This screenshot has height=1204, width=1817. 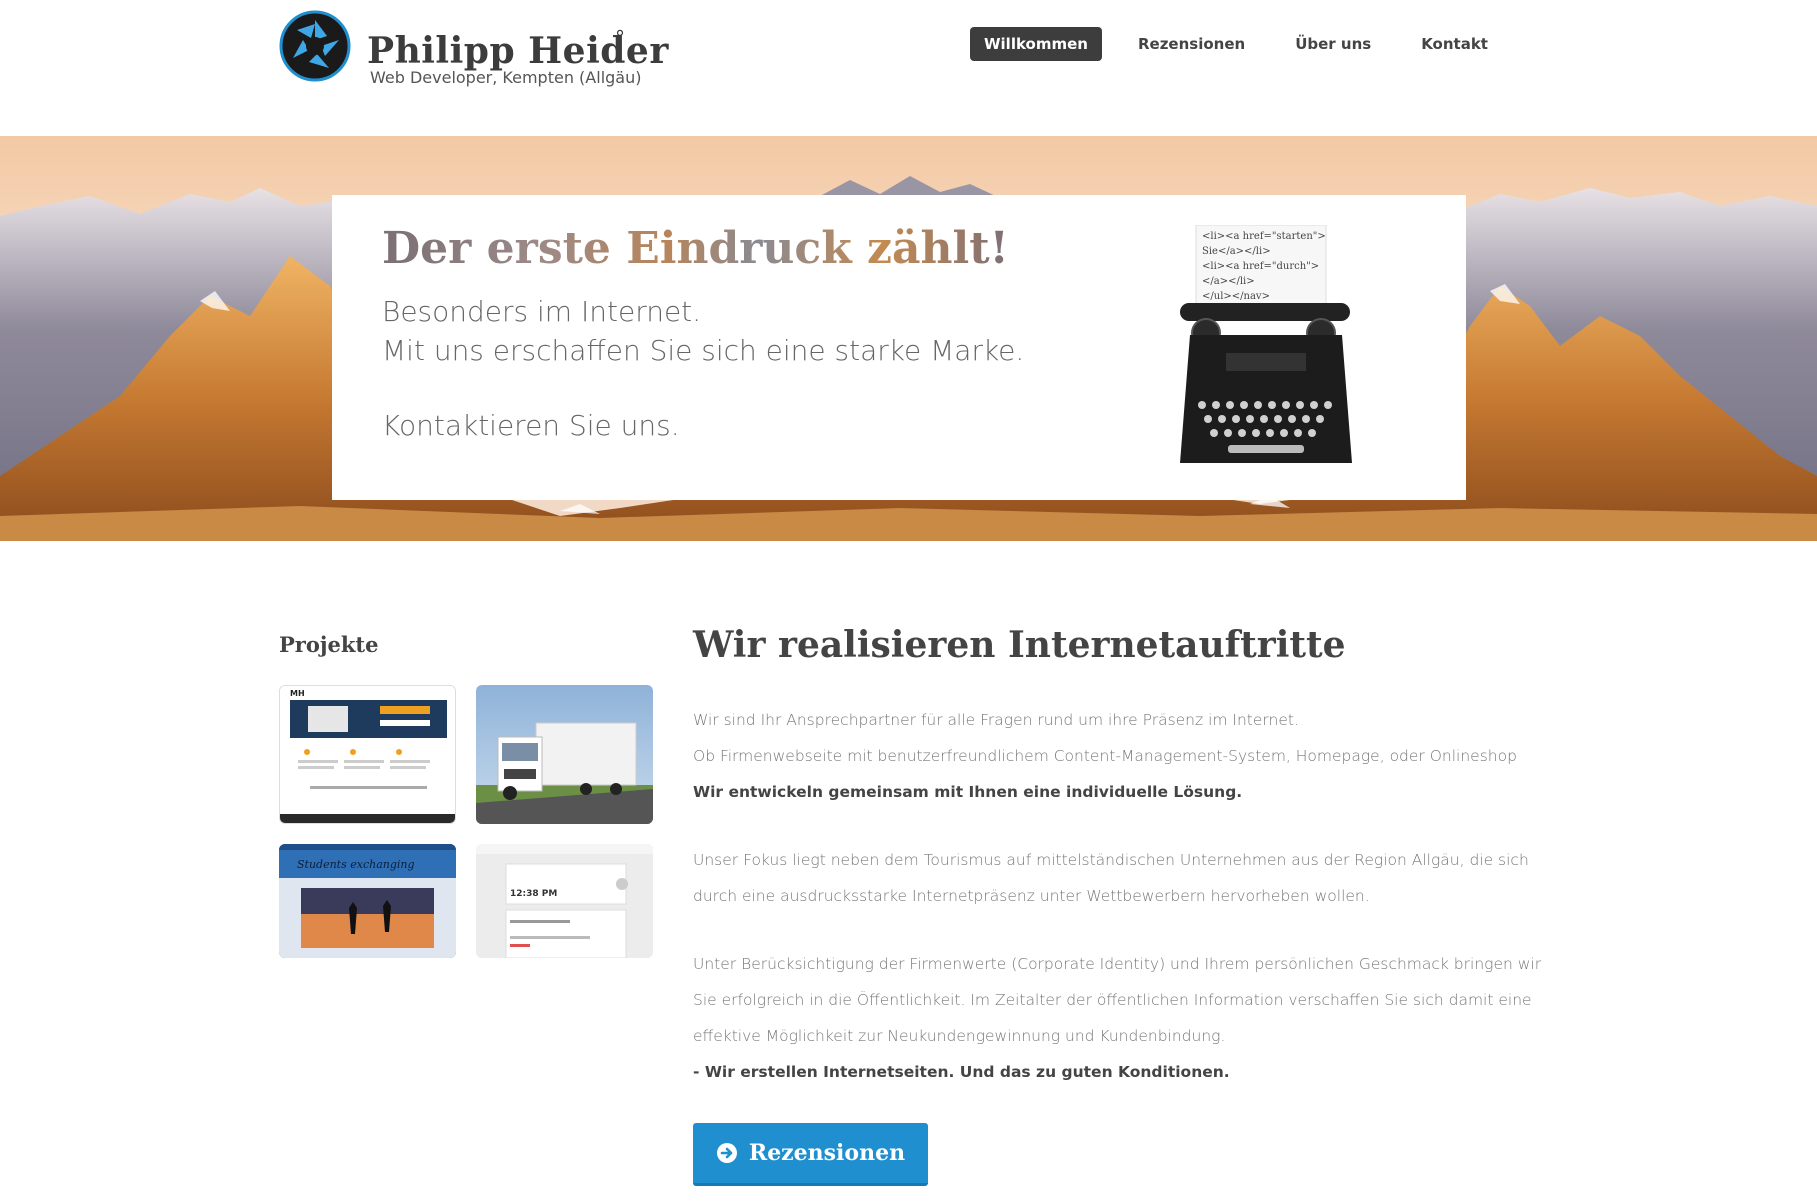 I want to click on paper-line-4: </a></li>, so click(x=1228, y=281).